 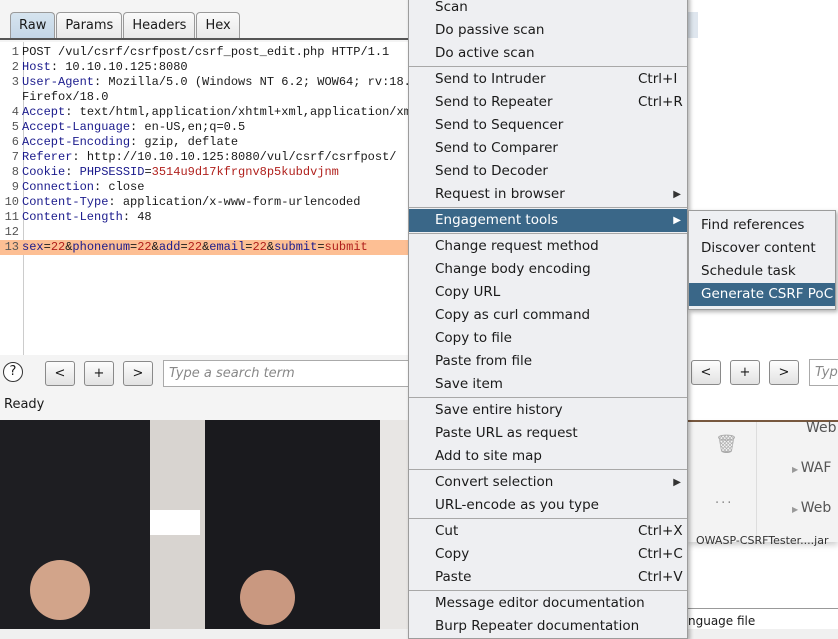 I want to click on menu-item-label: Add to site map, so click(x=488, y=456).